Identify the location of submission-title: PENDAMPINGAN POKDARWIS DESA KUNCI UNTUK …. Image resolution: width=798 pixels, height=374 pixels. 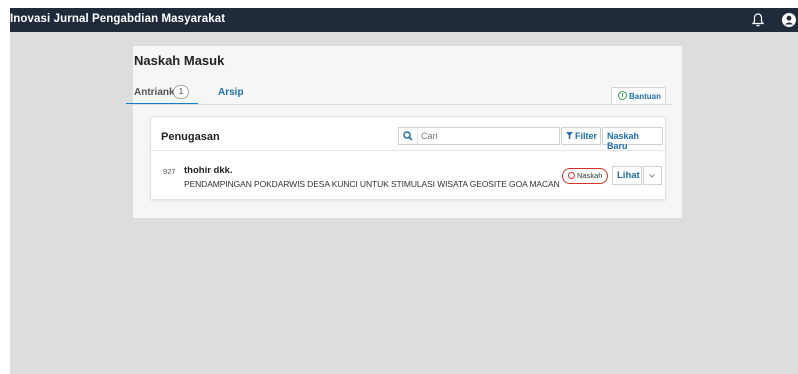
(372, 184).